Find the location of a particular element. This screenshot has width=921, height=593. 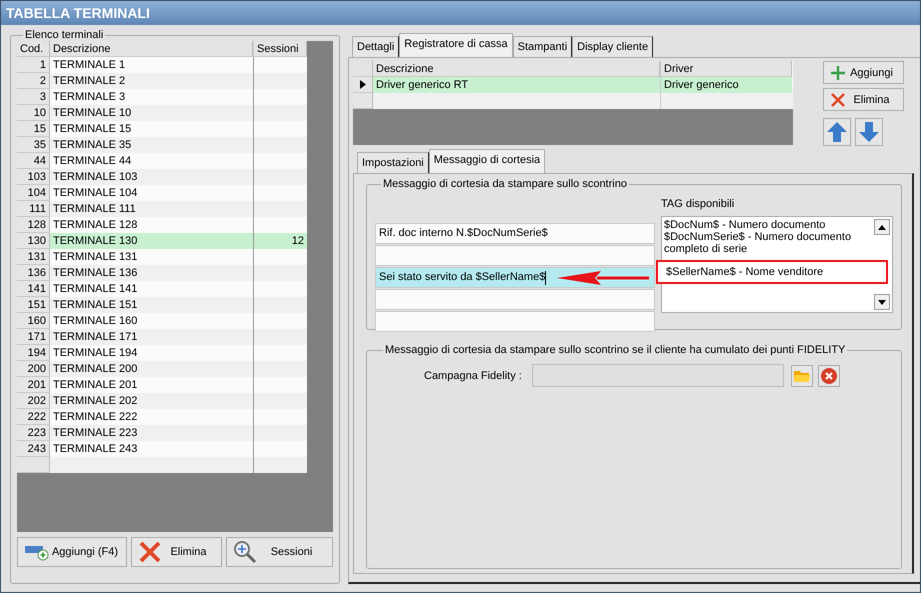

table-cell: TERMINALE 2 is located at coordinates (151, 81).